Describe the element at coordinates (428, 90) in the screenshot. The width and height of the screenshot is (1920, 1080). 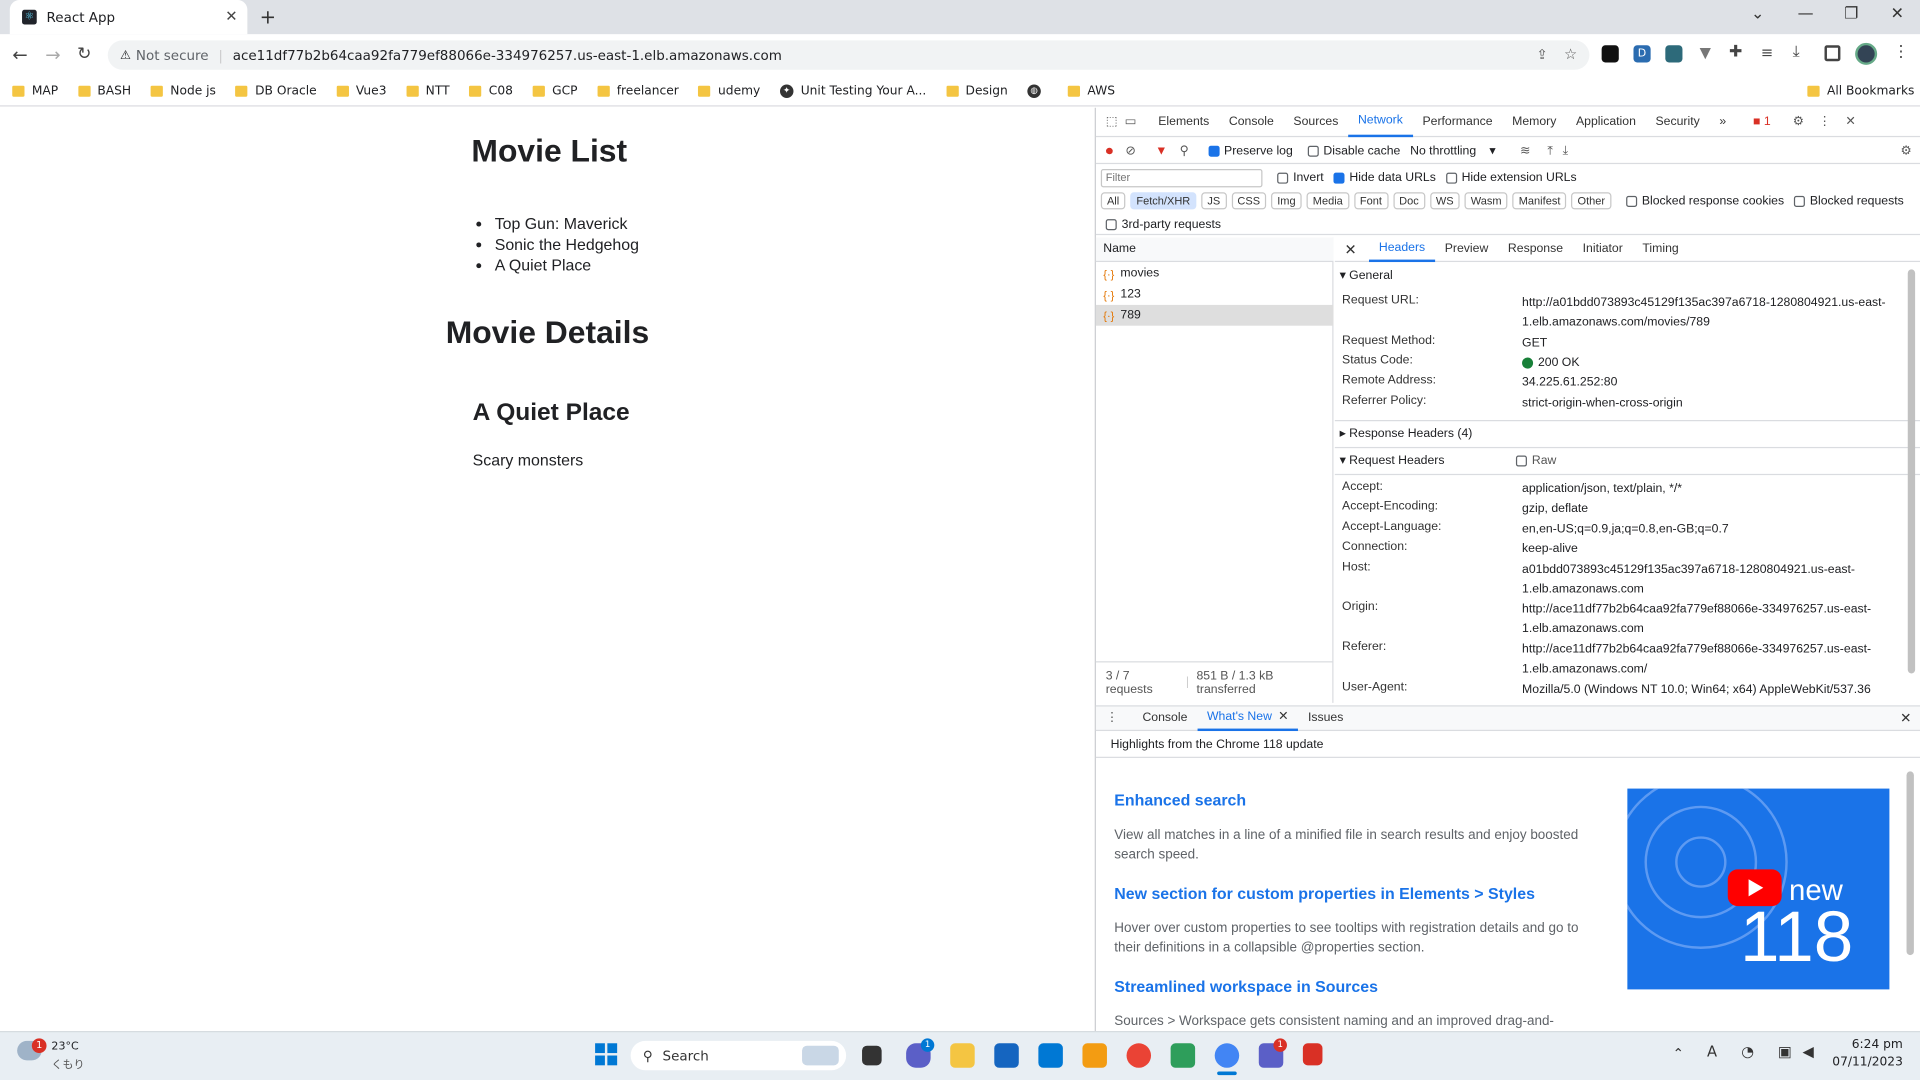
I see `bookmark-ntt: NTT` at that location.